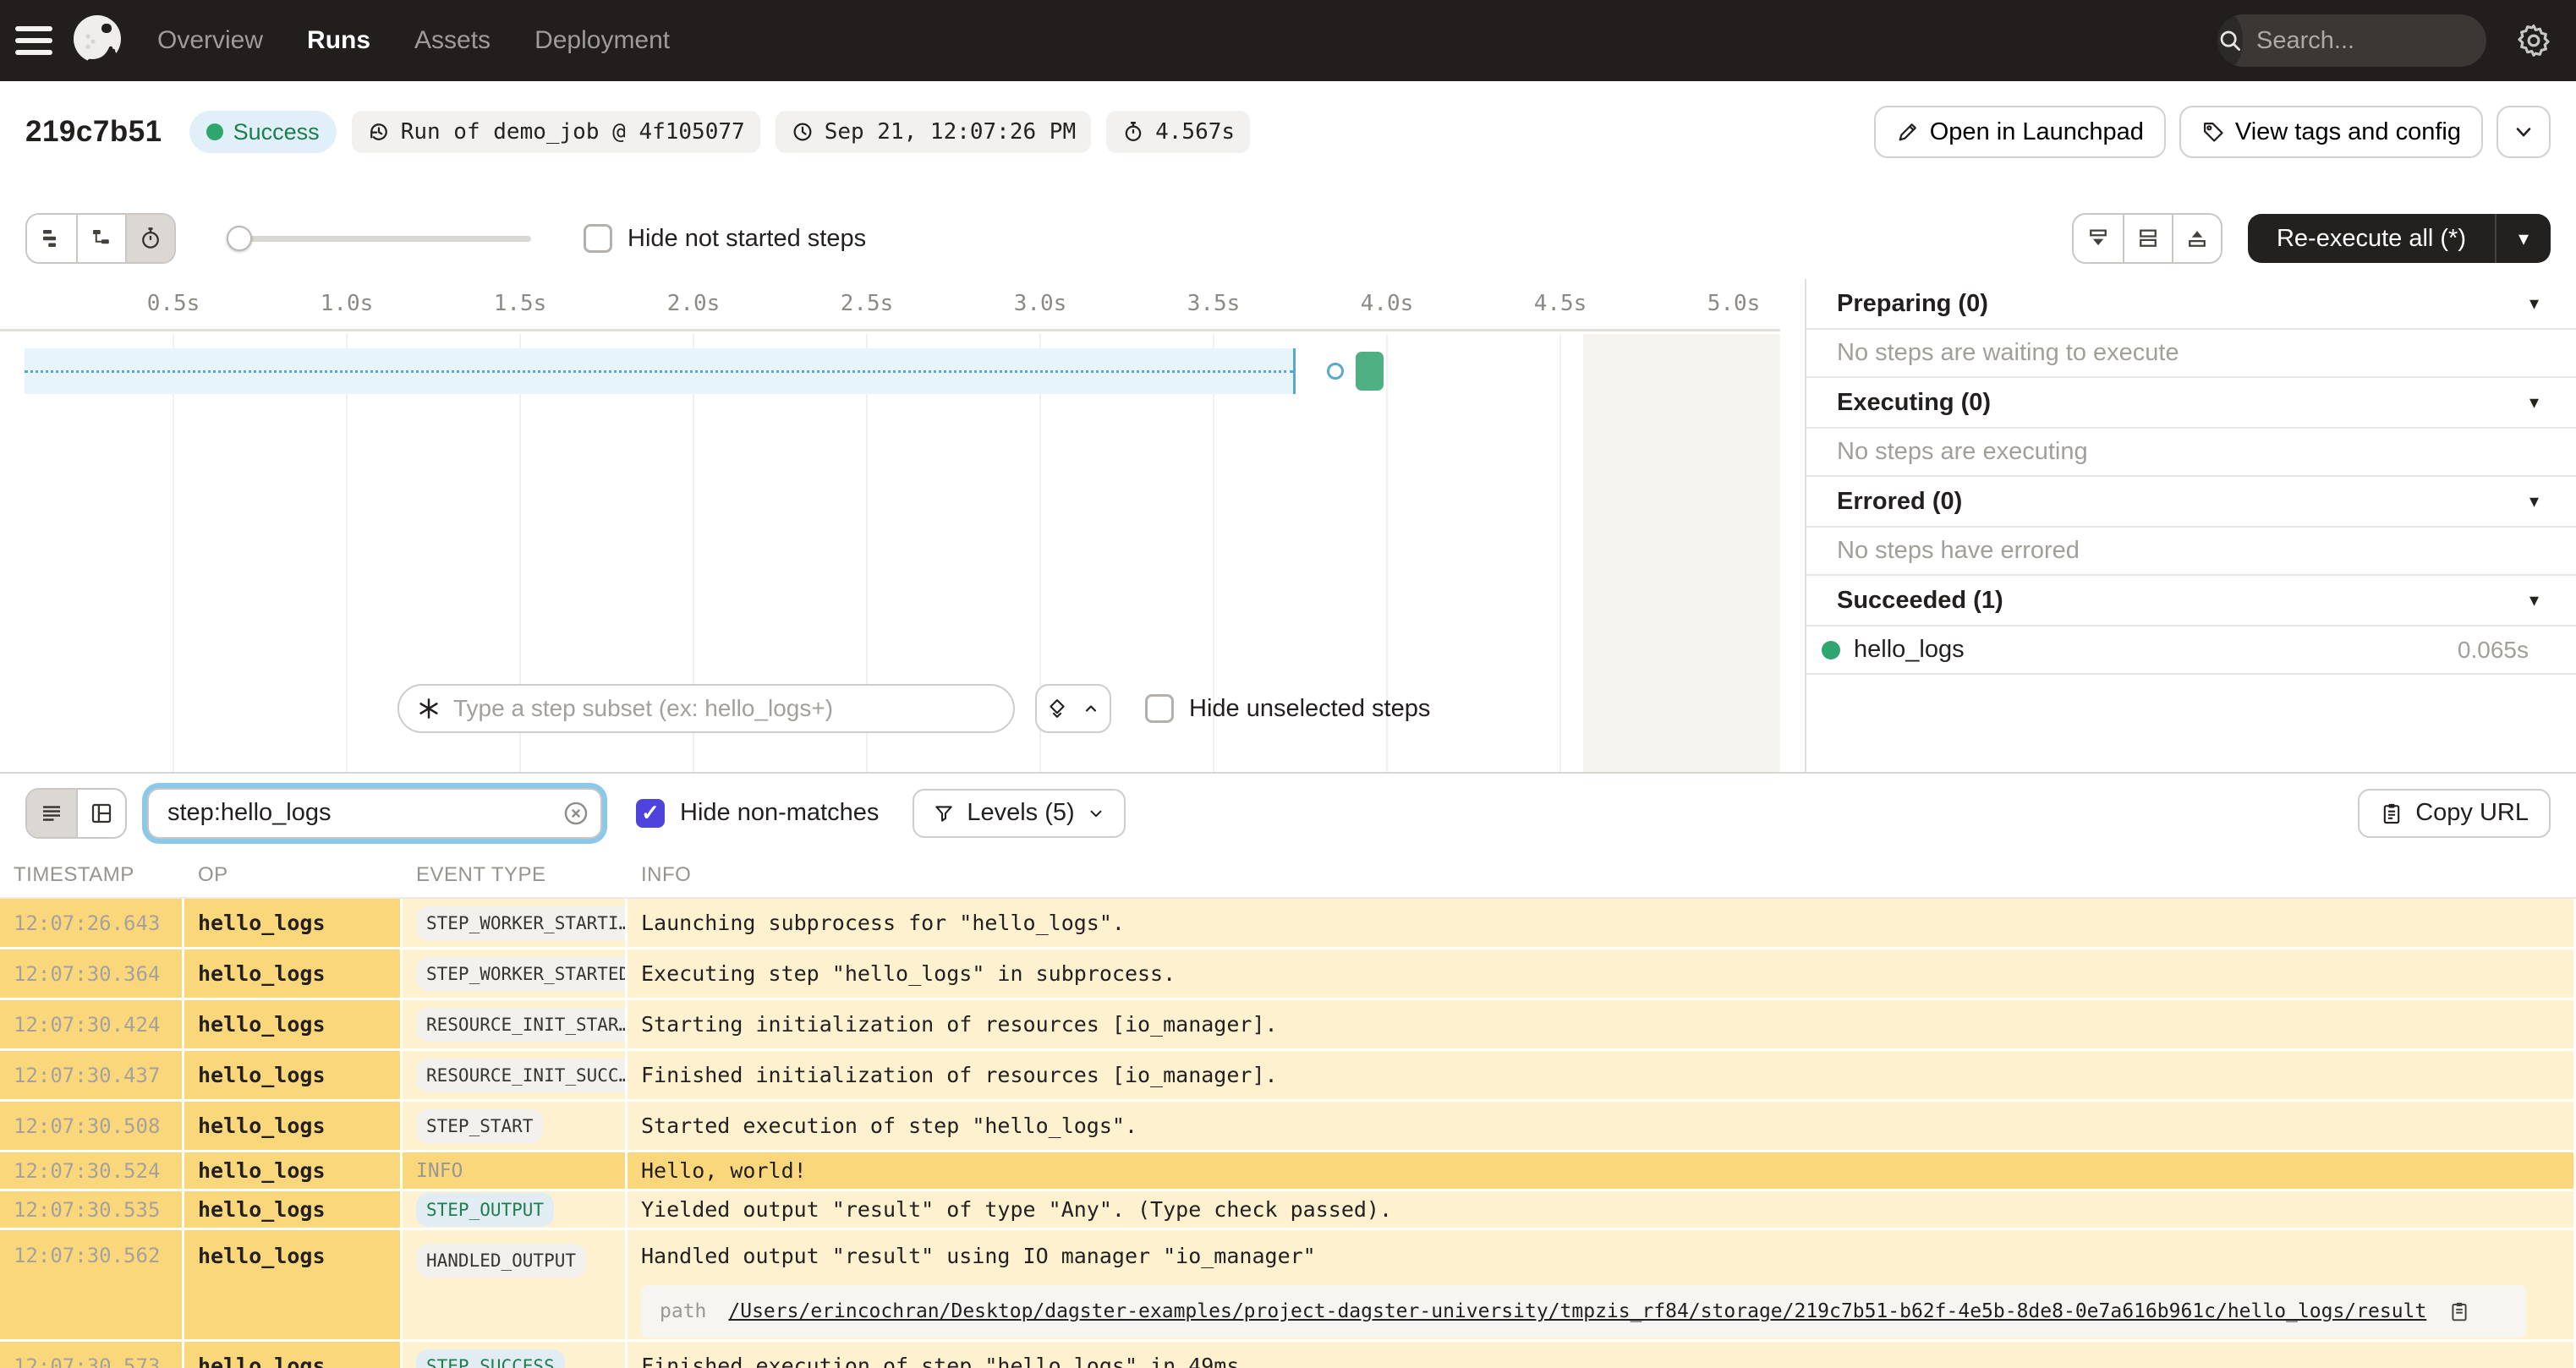 This screenshot has width=2576, height=1368. I want to click on nav-item-runs: Runs, so click(338, 40).